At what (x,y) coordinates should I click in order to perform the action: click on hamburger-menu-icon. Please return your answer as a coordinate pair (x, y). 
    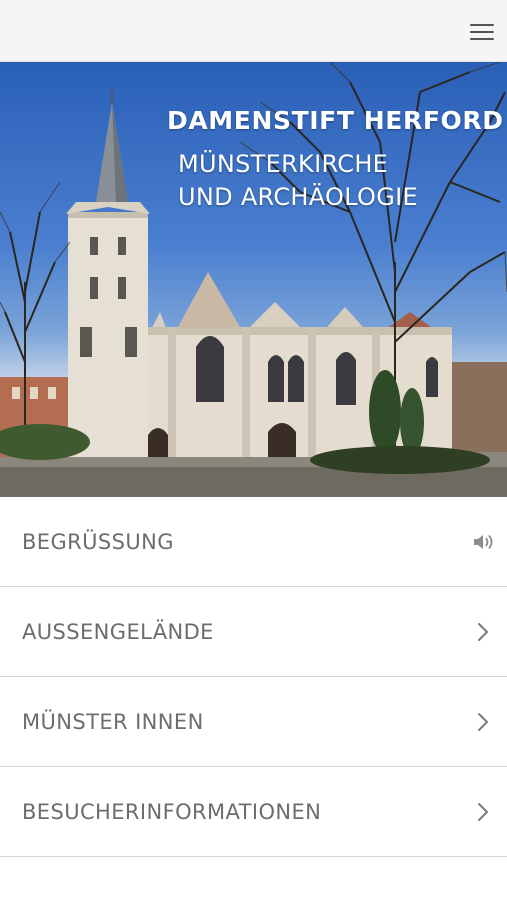
    Looking at the image, I should click on (482, 31).